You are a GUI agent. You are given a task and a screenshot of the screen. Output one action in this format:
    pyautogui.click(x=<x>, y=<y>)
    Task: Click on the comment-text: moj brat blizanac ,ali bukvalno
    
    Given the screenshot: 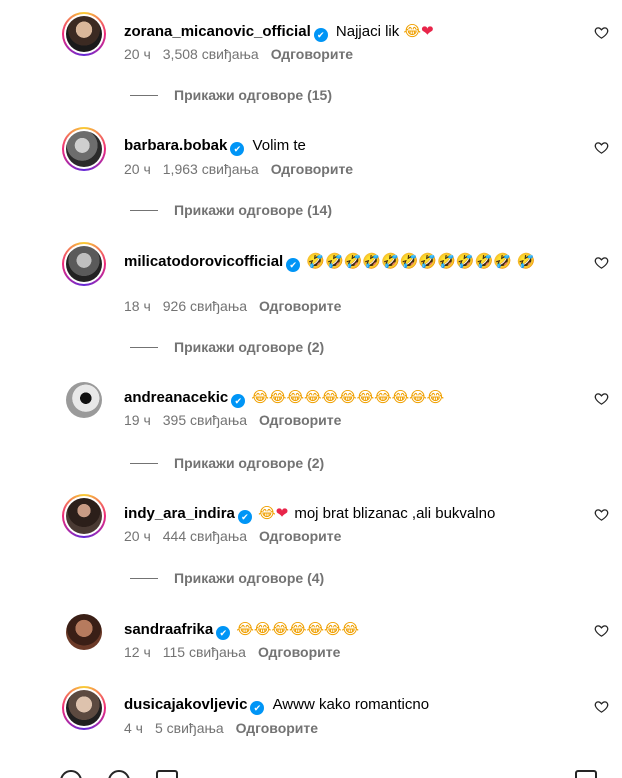 What is the action you would take?
    pyautogui.click(x=395, y=513)
    